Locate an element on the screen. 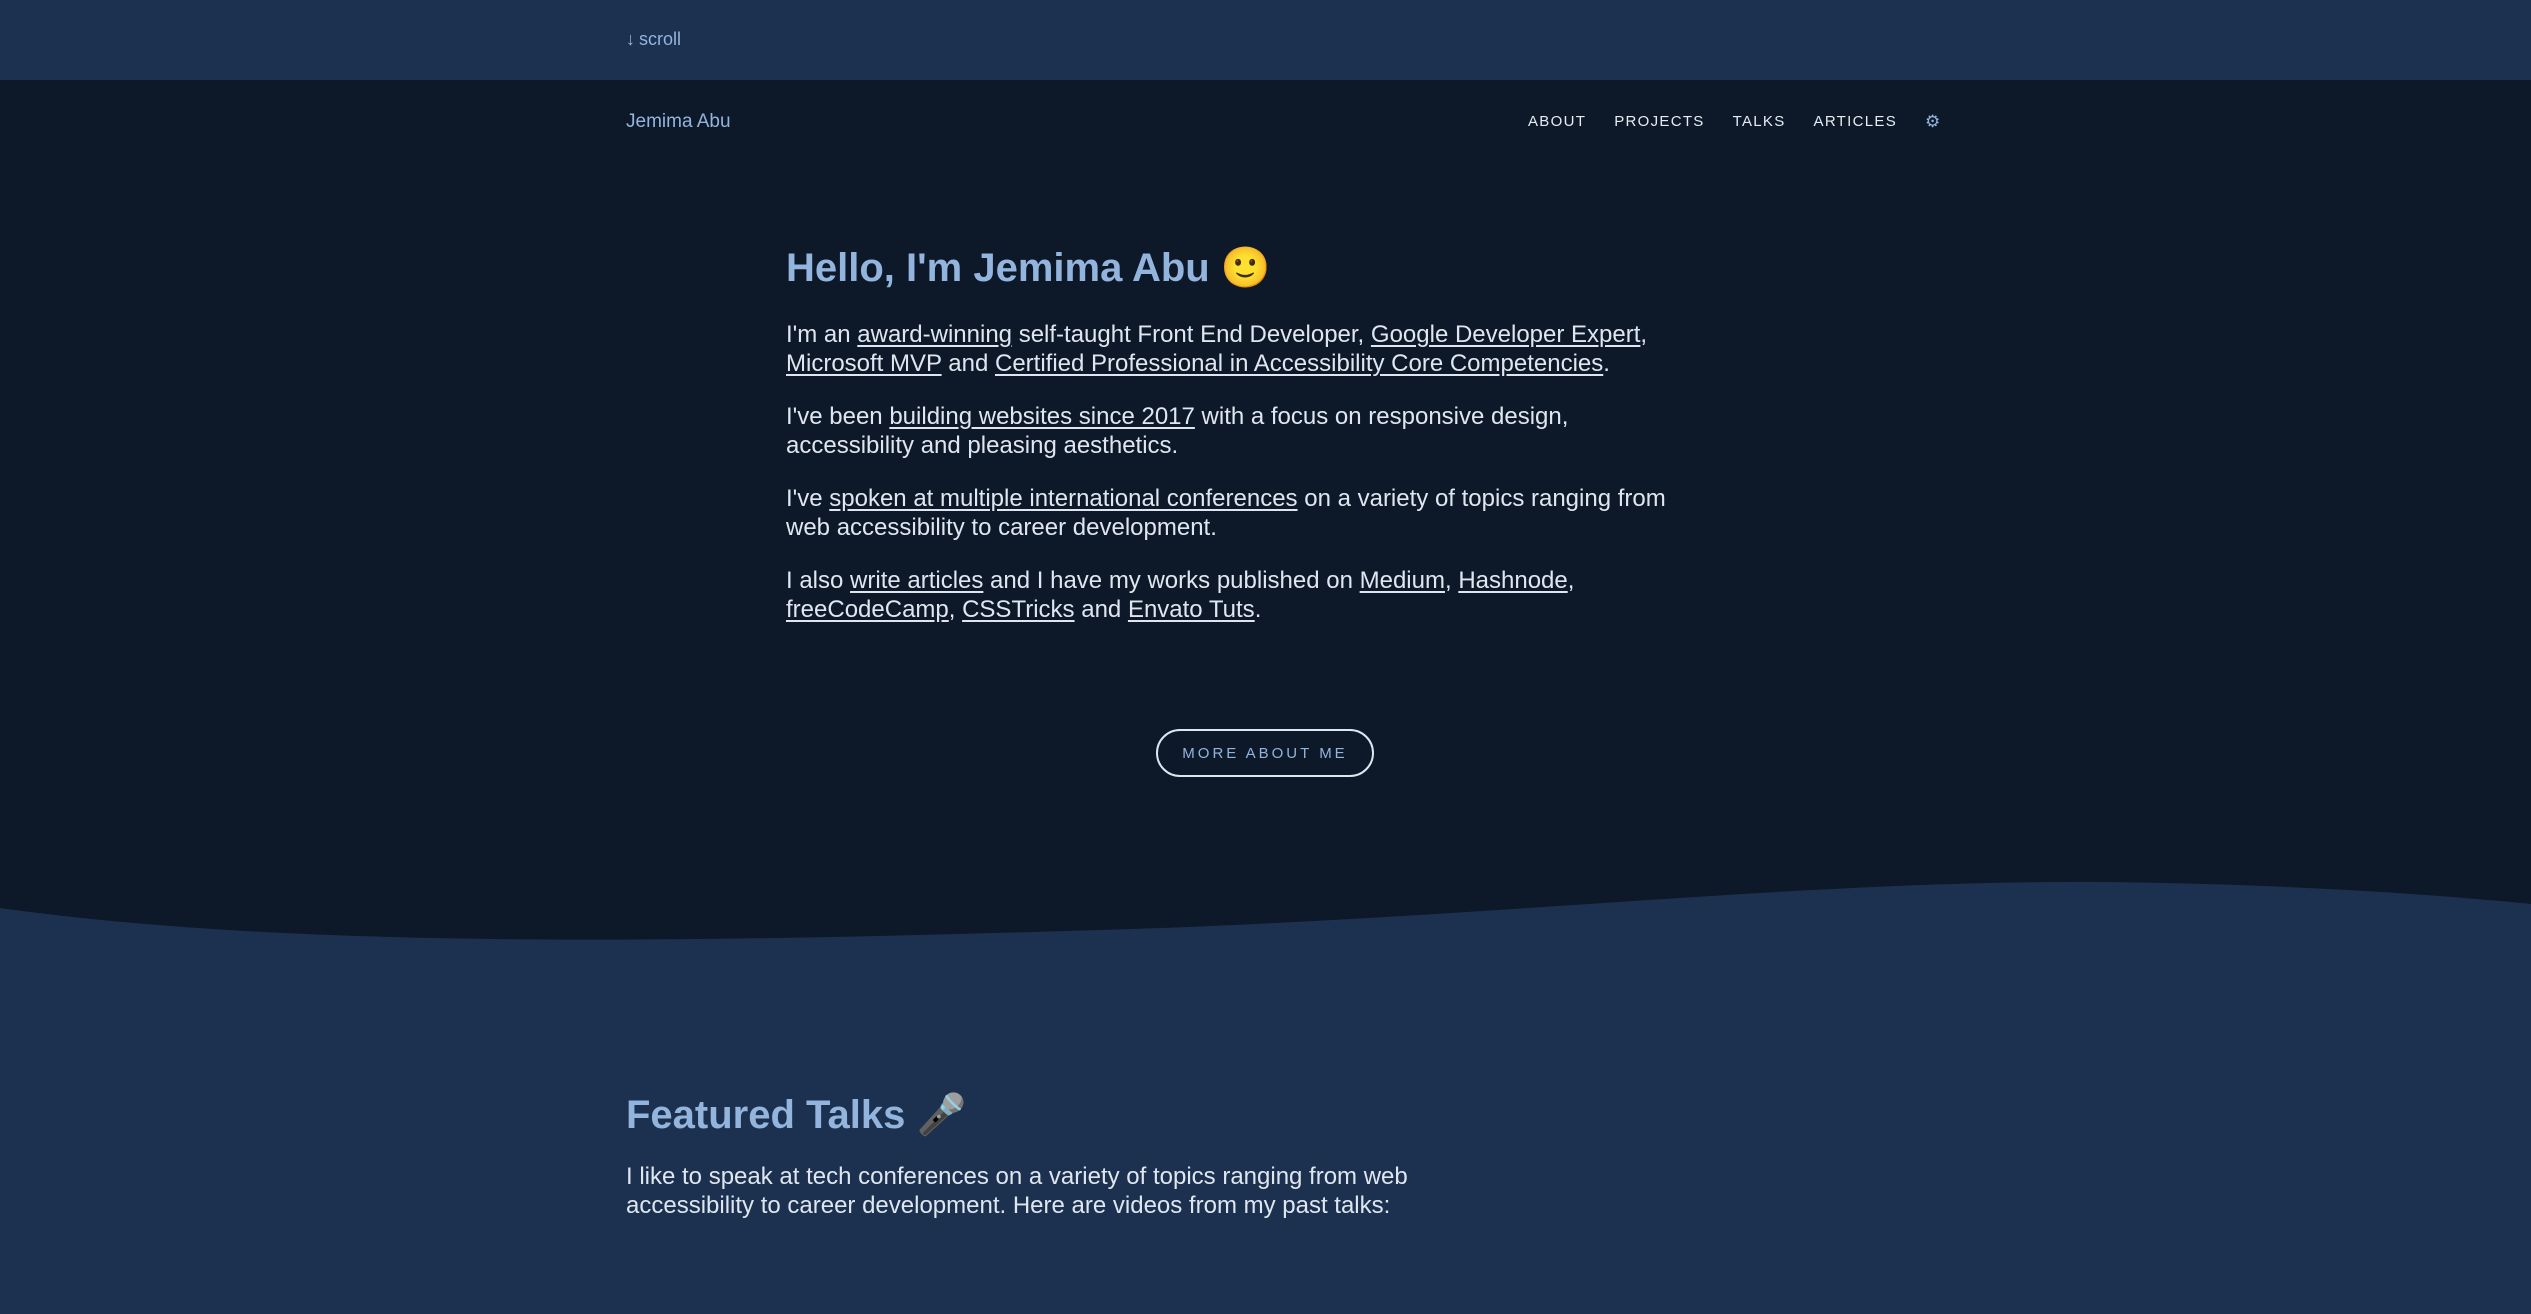 The image size is (2531, 1314). hero-heading: Hello, I'm Jemima Abu 🙂 is located at coordinates (1028, 268).